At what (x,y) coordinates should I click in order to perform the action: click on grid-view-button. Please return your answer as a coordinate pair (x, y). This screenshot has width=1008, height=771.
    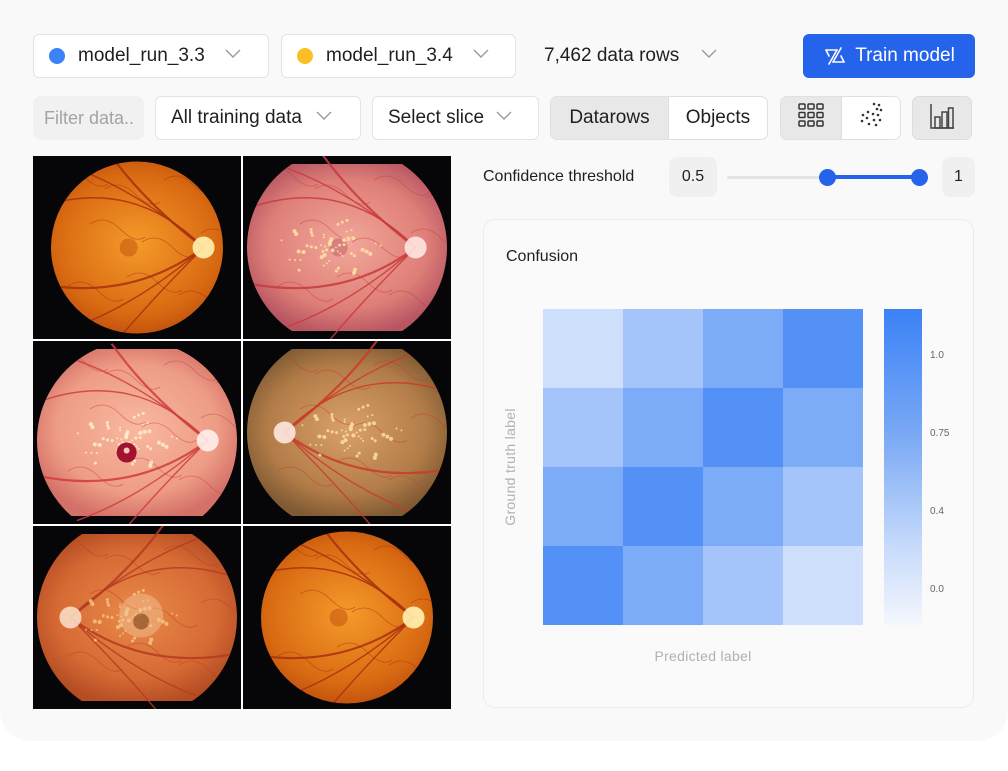
    Looking at the image, I should click on (811, 118).